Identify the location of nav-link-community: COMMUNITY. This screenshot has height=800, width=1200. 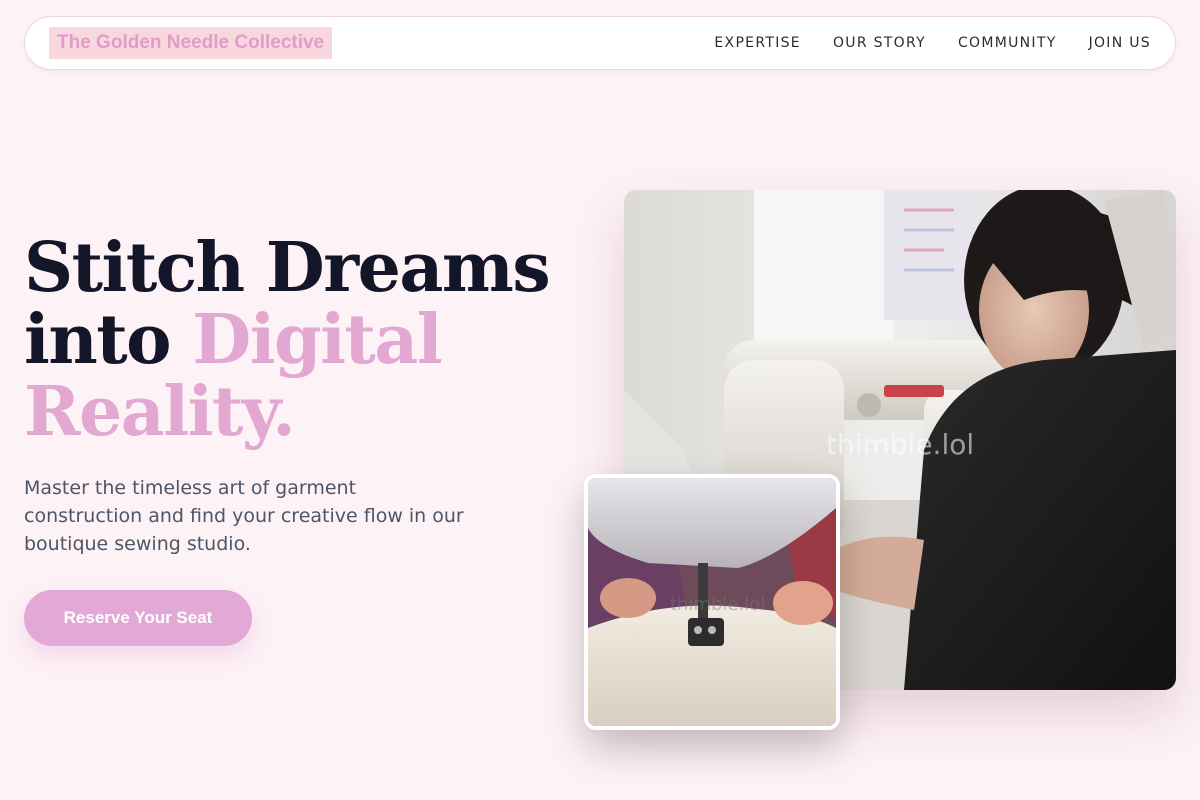
(1007, 43).